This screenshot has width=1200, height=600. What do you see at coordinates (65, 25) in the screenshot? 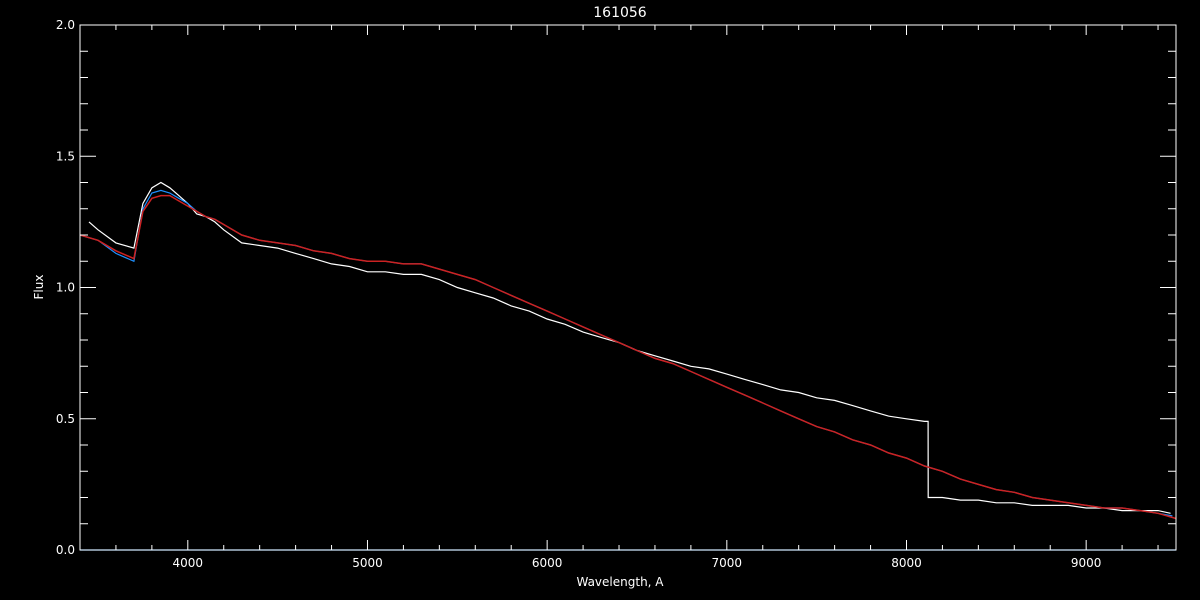
I see `y-tick-label: 2.0` at bounding box center [65, 25].